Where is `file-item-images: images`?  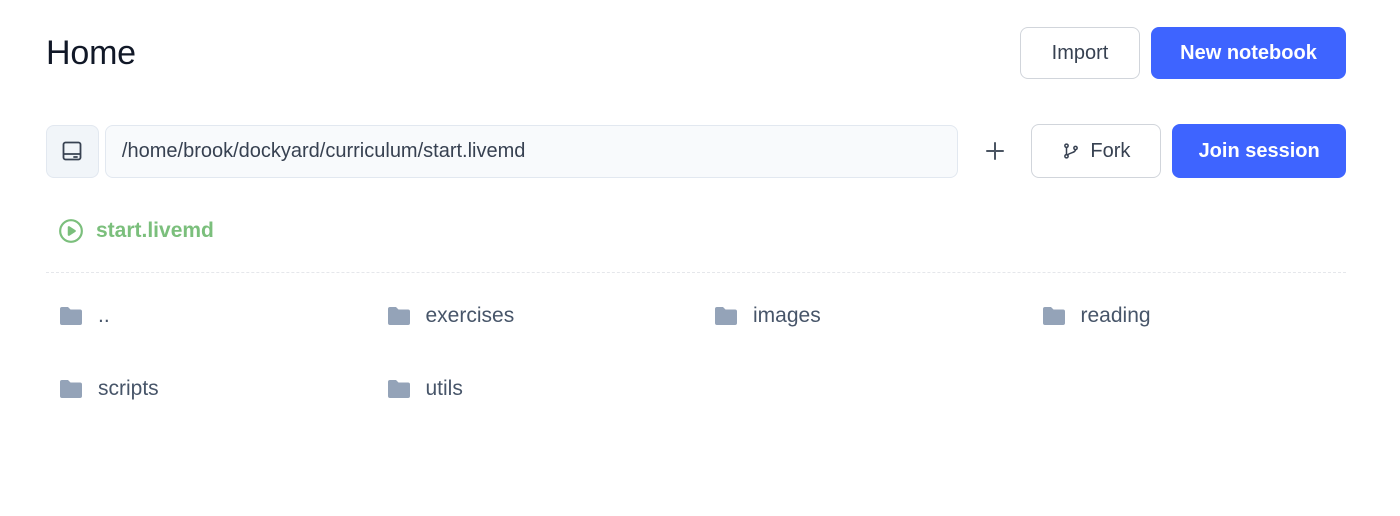
file-item-images: images is located at coordinates (877, 316).